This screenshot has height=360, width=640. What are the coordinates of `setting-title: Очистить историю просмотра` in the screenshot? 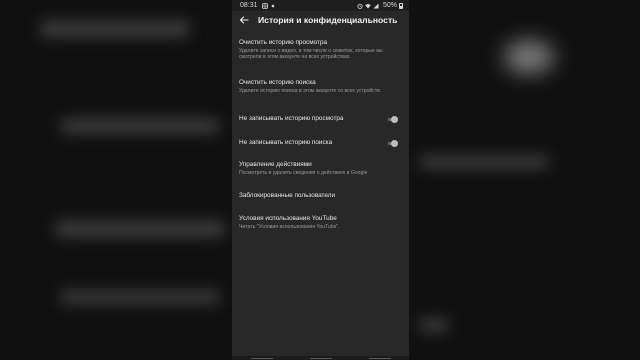 It's located at (283, 42).